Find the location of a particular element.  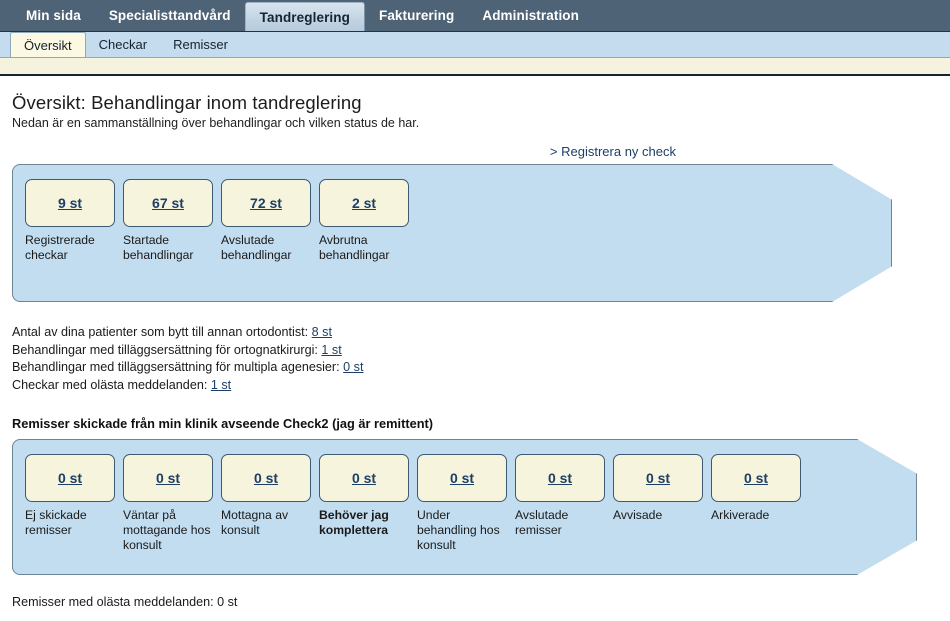

count-link-startade-behandlingar: 67 st is located at coordinates (168, 203).